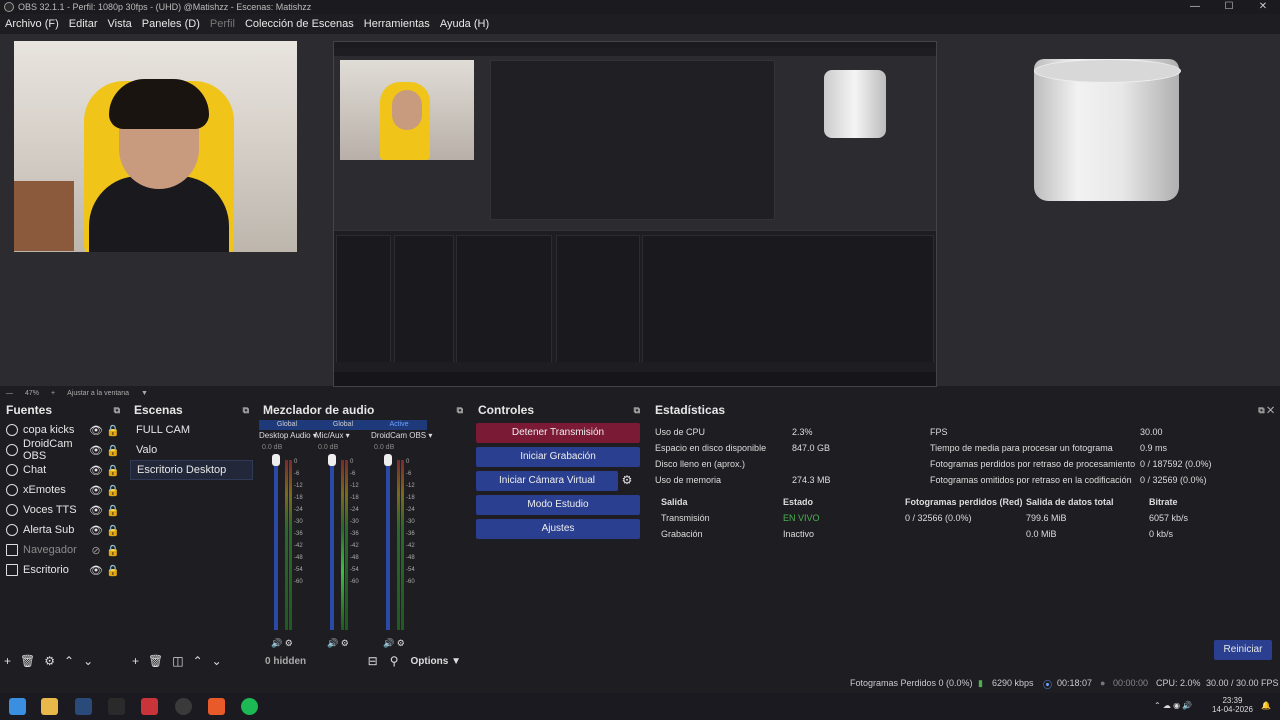 Image resolution: width=1280 pixels, height=720 pixels. What do you see at coordinates (1195, 7) in the screenshot?
I see `minimize-button: —` at bounding box center [1195, 7].